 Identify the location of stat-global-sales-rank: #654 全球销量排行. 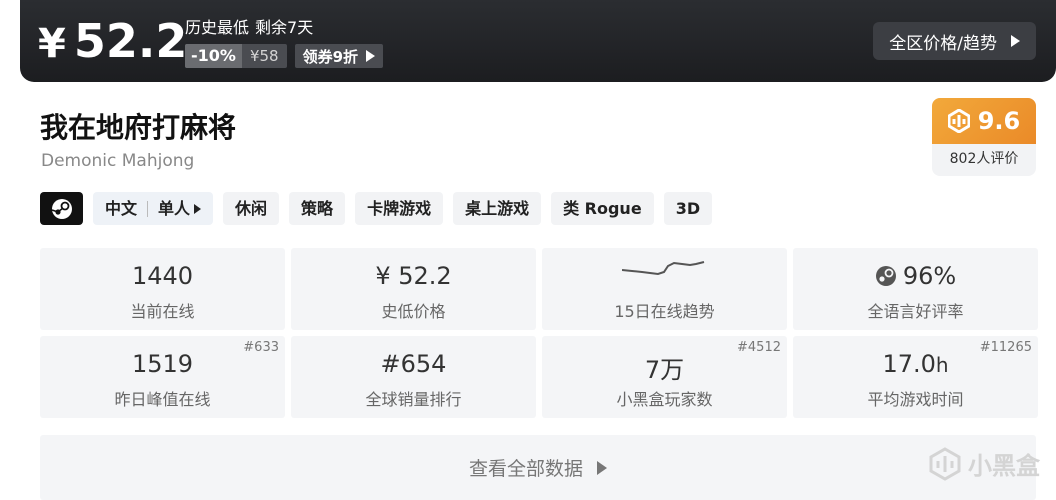
(413, 377).